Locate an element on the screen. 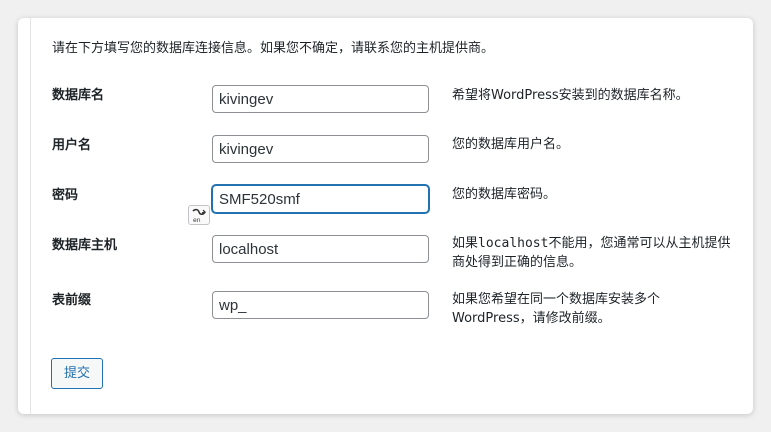  input-method-icon: en is located at coordinates (199, 215).